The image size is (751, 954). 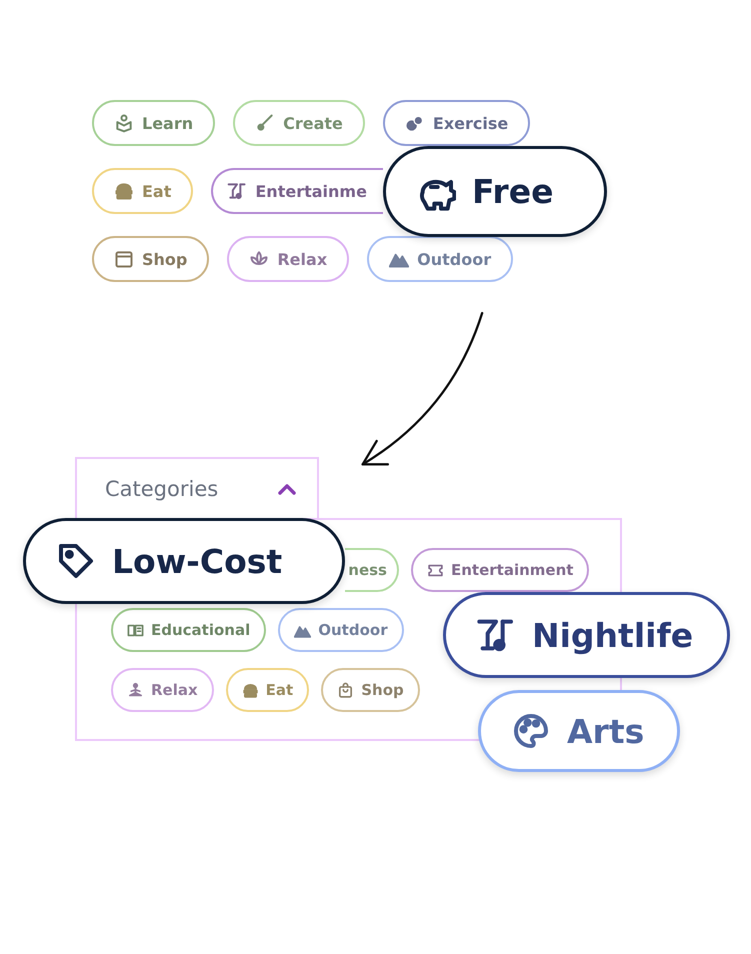 What do you see at coordinates (299, 123) in the screenshot?
I see `tag-chip: Create` at bounding box center [299, 123].